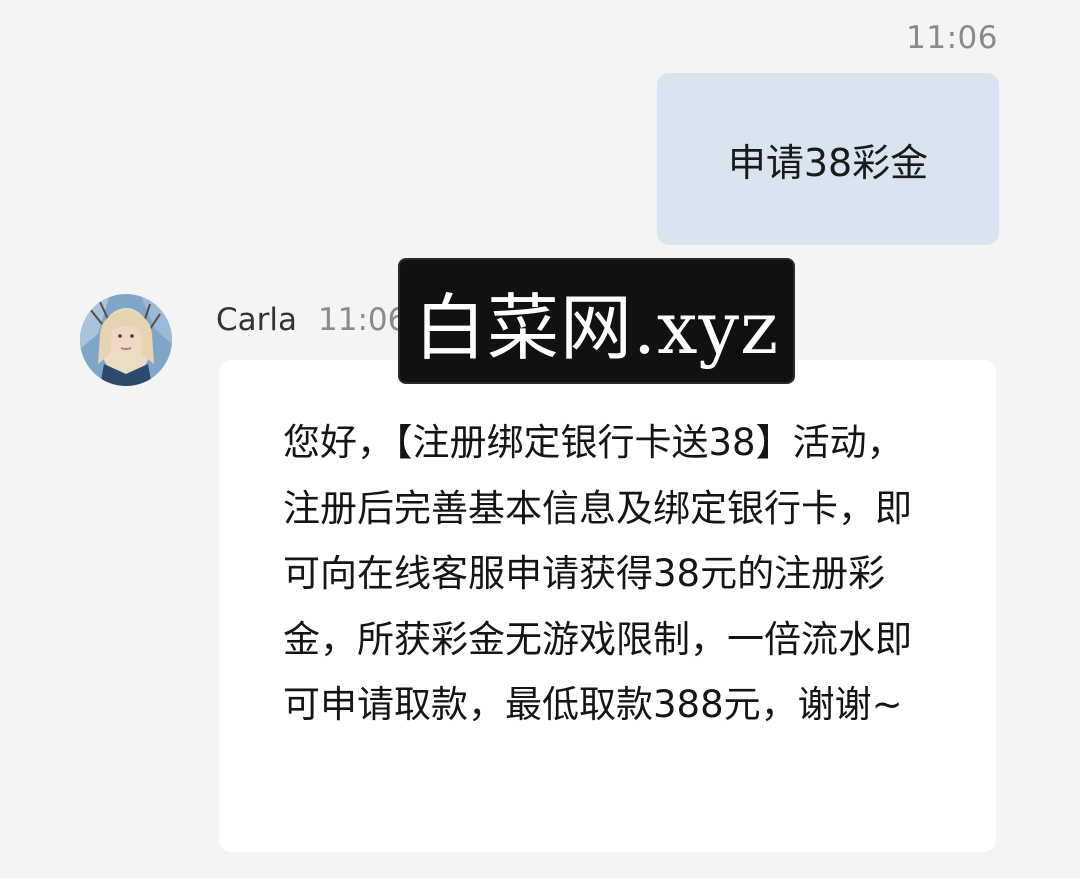 The width and height of the screenshot is (1080, 878). Describe the element at coordinates (952, 38) in the screenshot. I see `outgoing-timestamp: 11:06` at that location.